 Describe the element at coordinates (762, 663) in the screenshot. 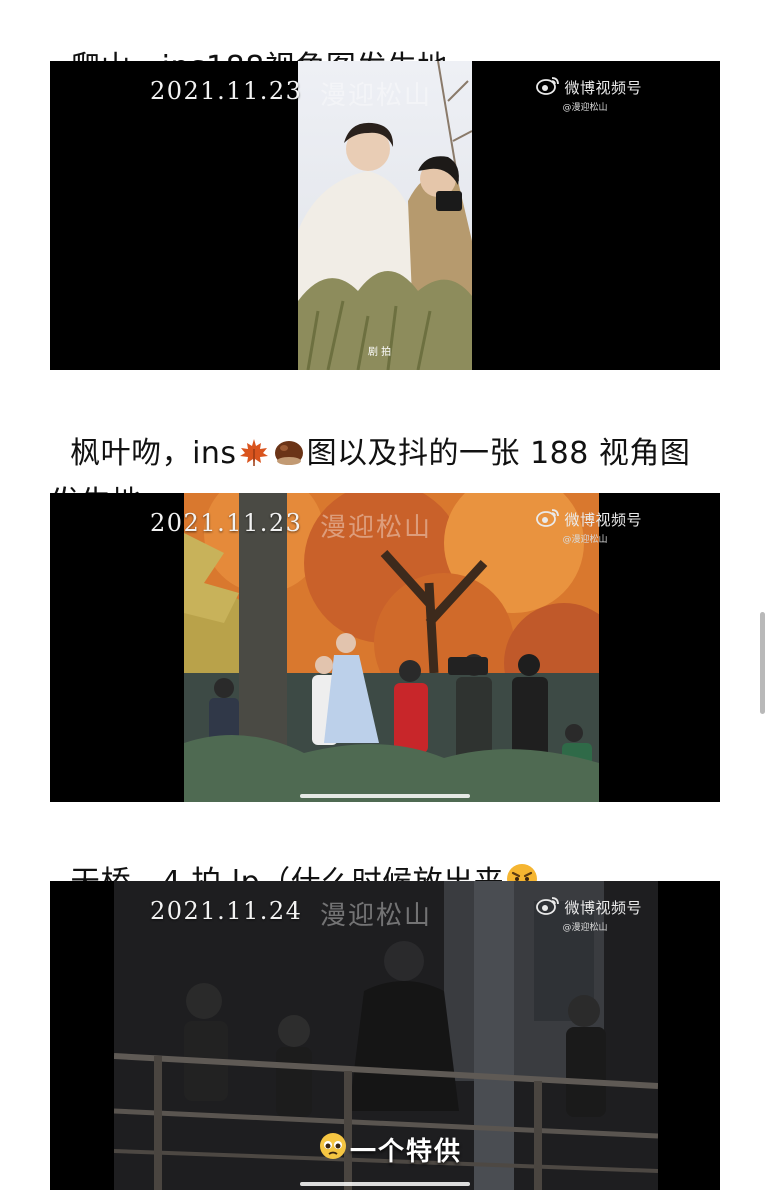

I see `page-scrollbar` at that location.